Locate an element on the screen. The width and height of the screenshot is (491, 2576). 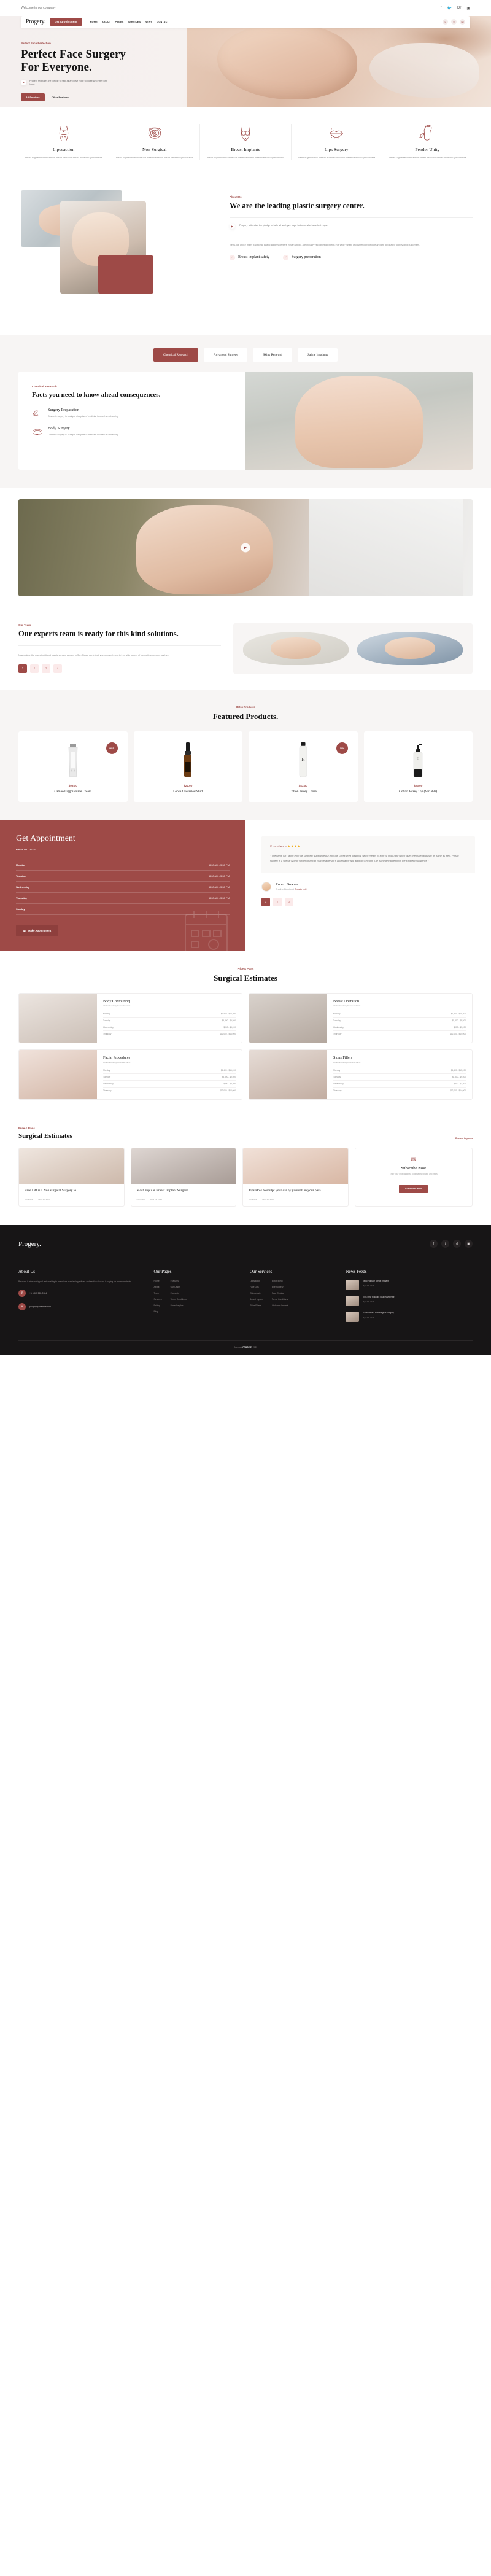
estimate-price: $900 - $3,200 is located at coordinates (460, 1084).